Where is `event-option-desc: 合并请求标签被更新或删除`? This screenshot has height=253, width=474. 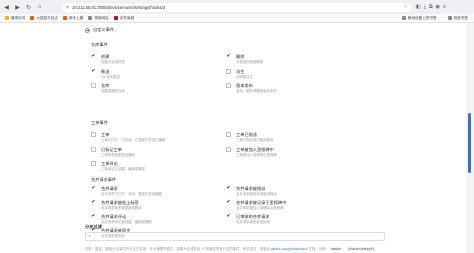 event-option-desc: 合并请求标签被更新或删除 is located at coordinates (121, 208).